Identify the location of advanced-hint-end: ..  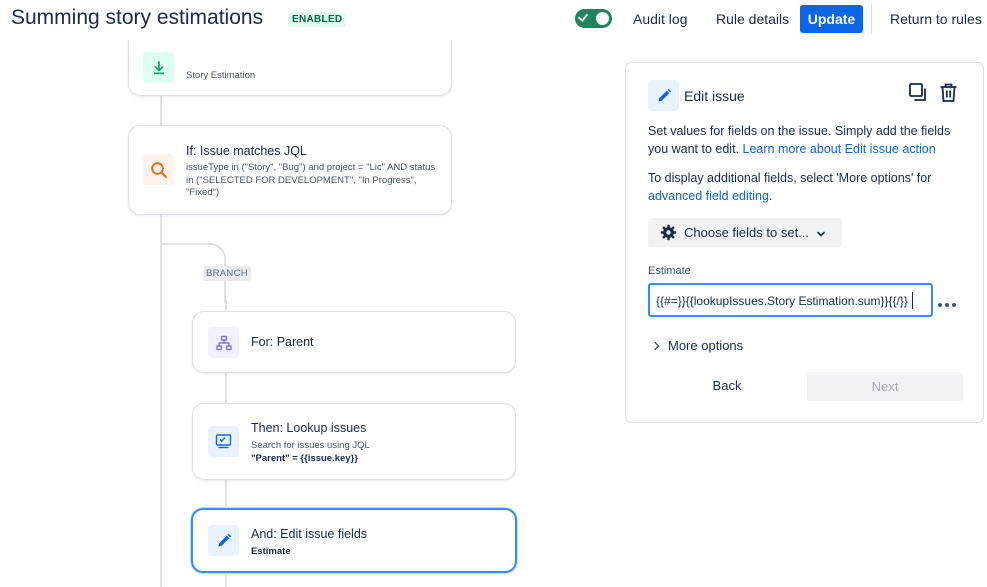
(770, 196).